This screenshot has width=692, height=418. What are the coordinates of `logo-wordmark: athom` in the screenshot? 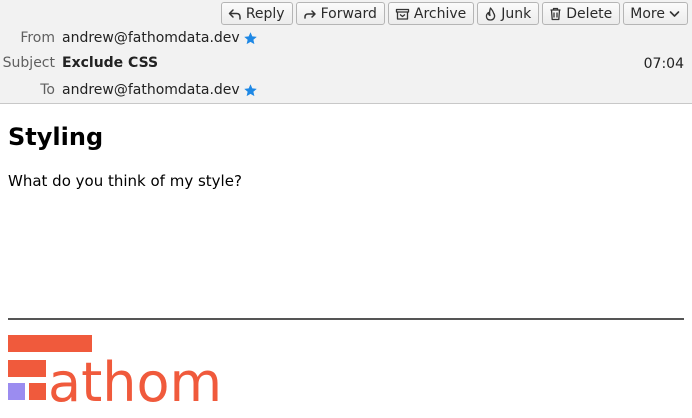 It's located at (135, 378).